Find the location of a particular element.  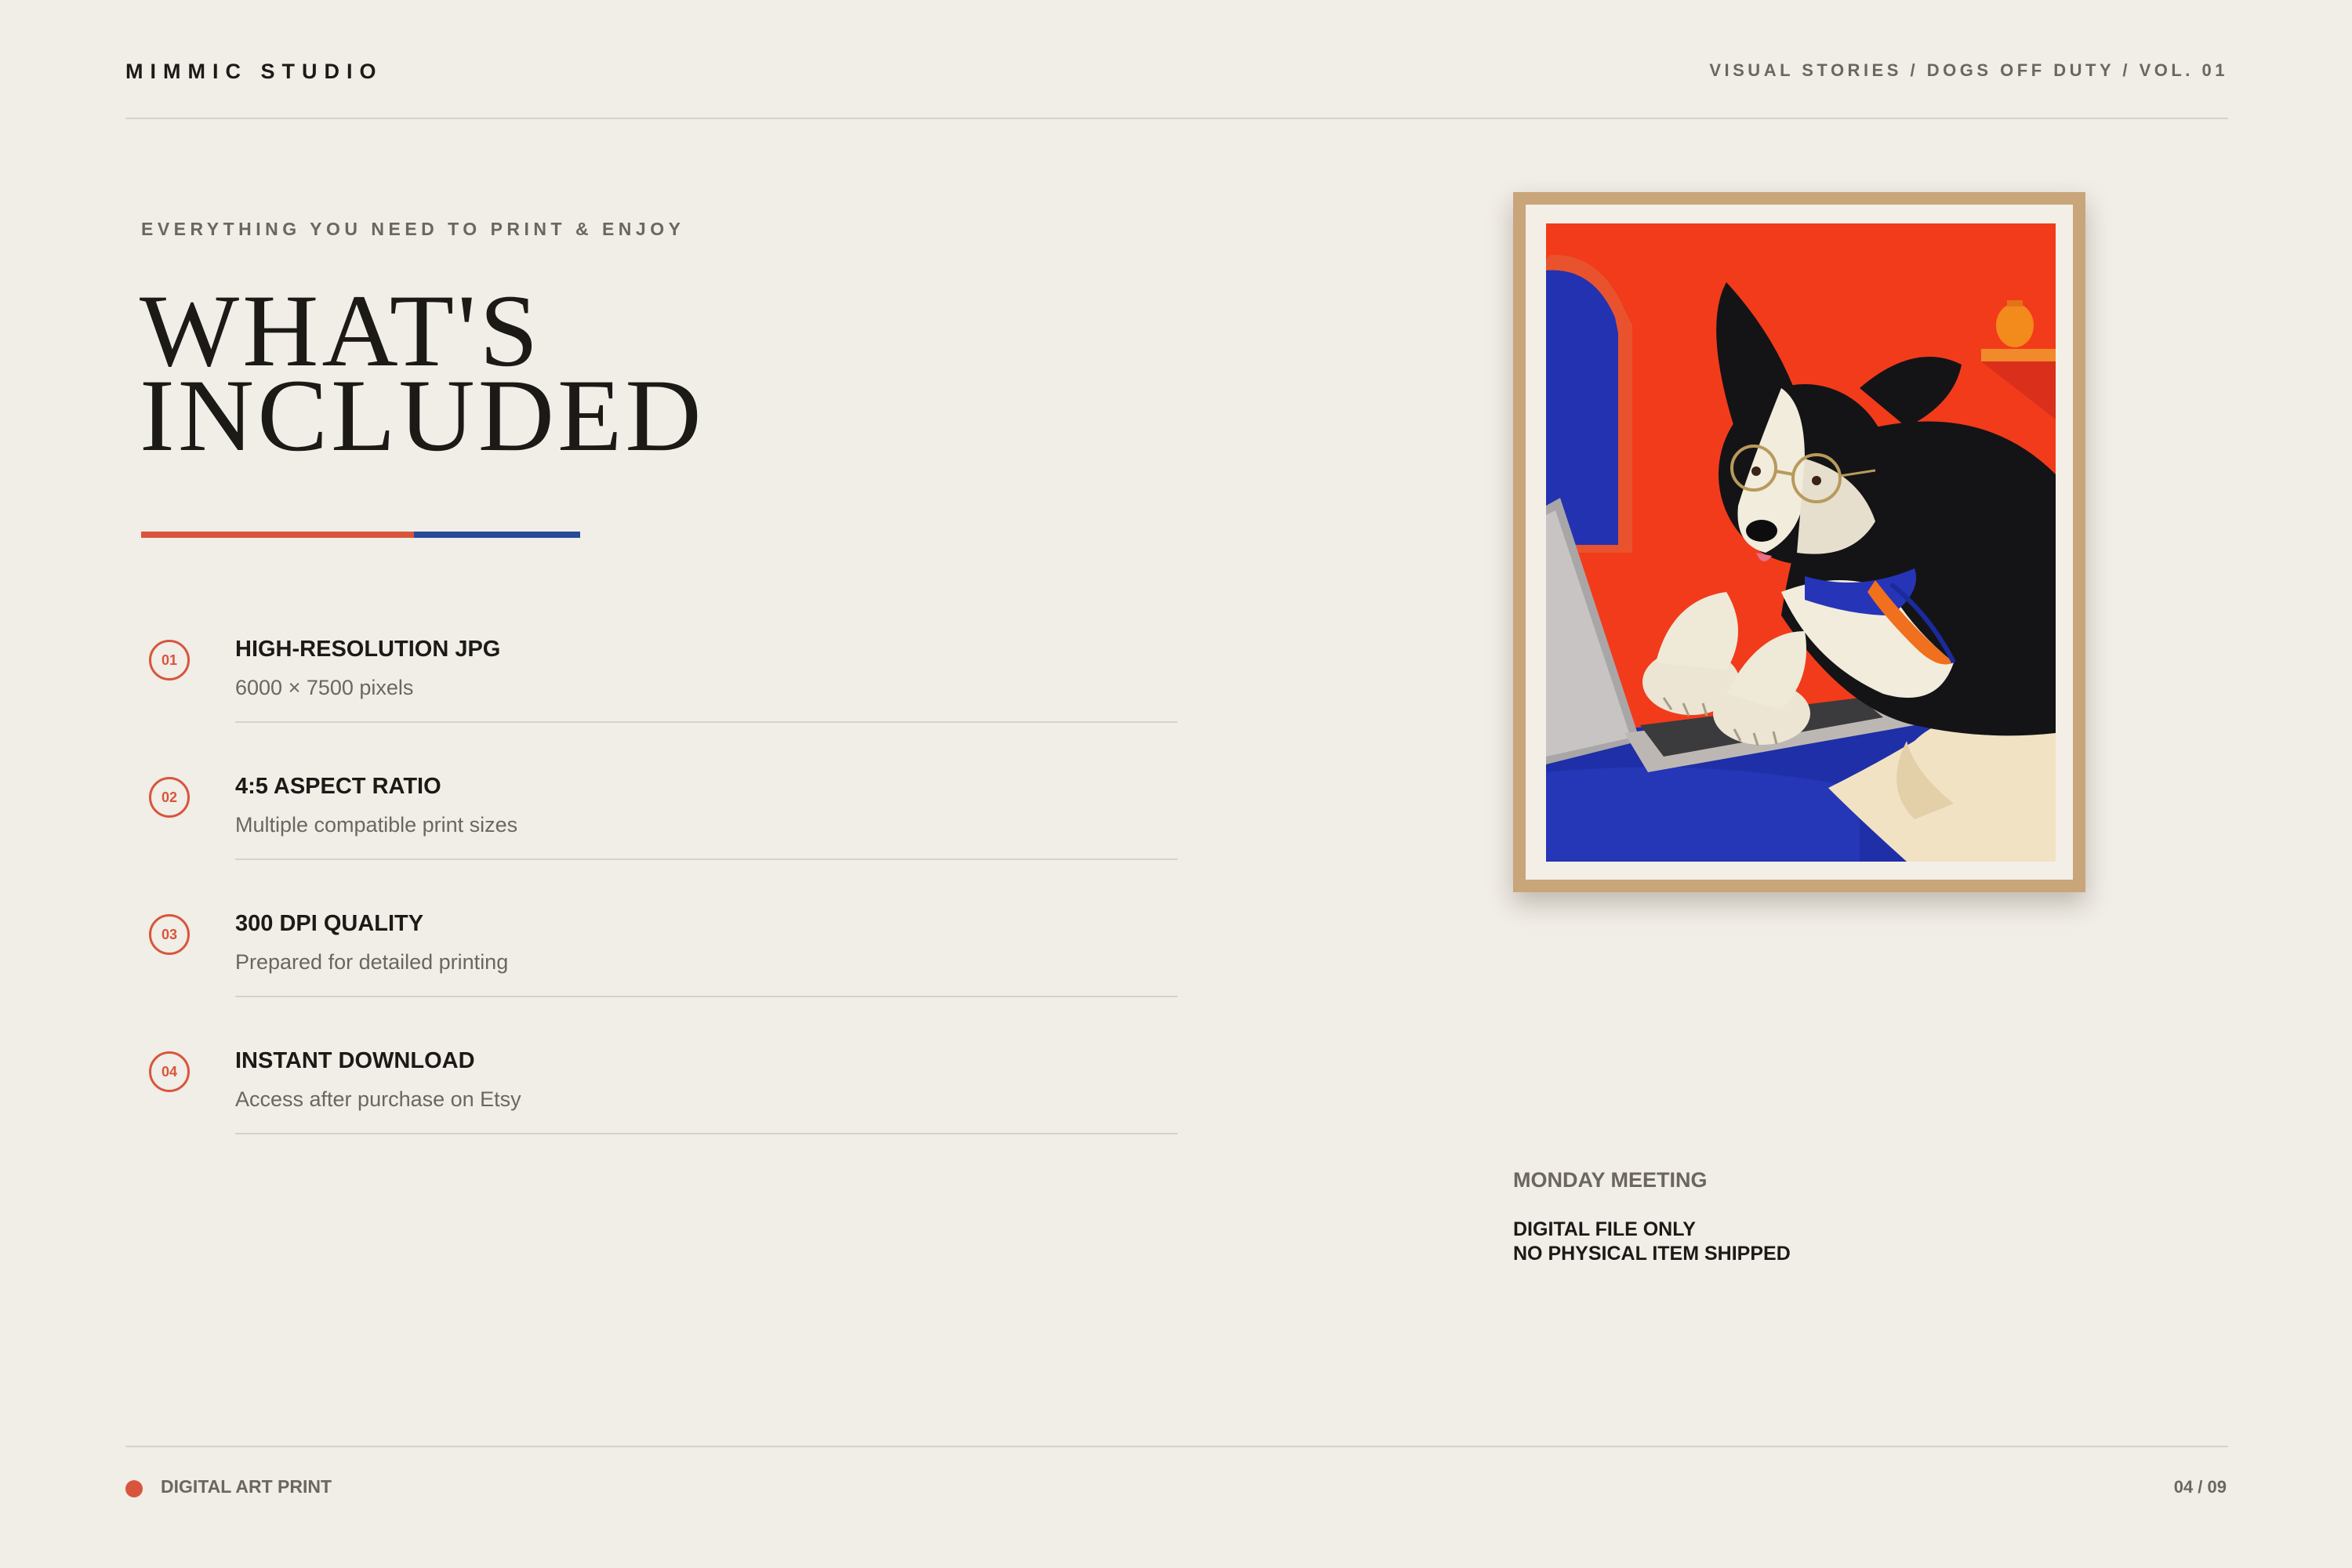

feature-number-badge: 01 is located at coordinates (169, 660).